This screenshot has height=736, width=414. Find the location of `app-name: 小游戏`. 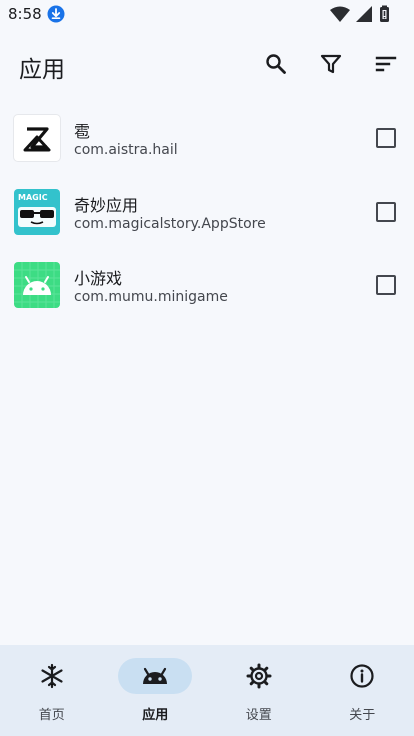

app-name: 小游戏 is located at coordinates (98, 278).